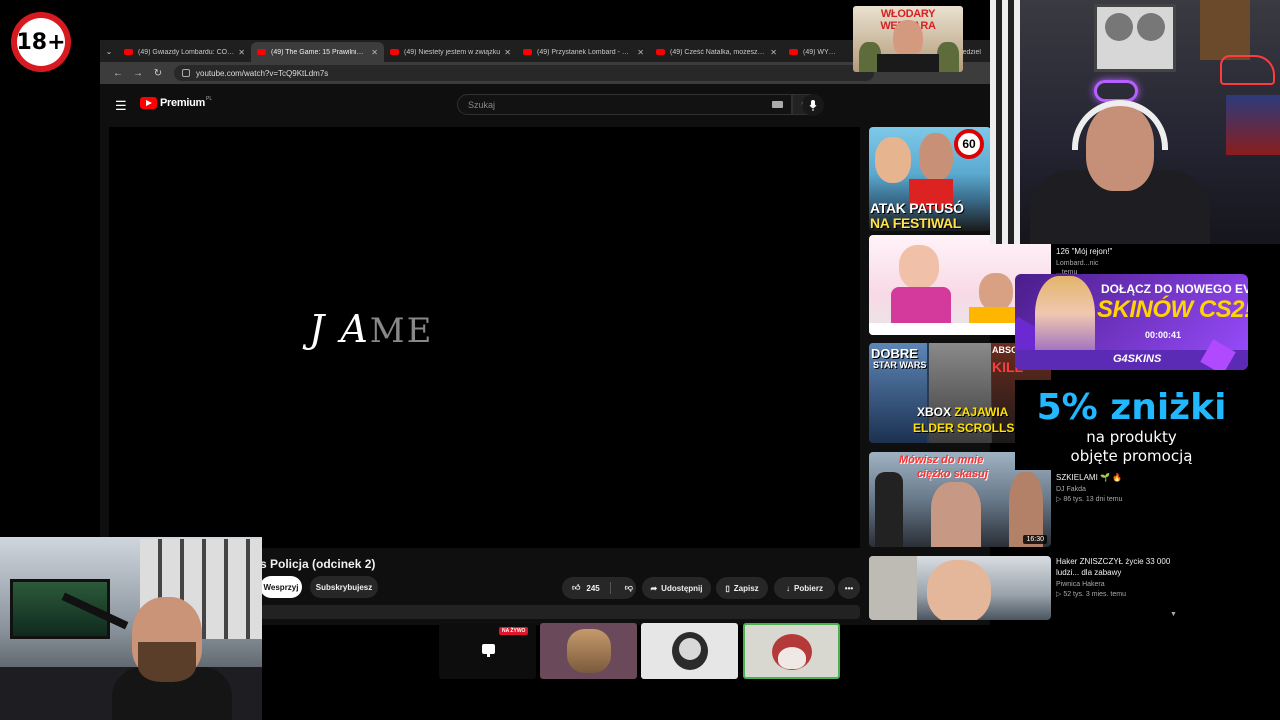 Image resolution: width=1280 pixels, height=720 pixels. I want to click on scroll-down-arrow-icon: ▼, so click(1173, 614).